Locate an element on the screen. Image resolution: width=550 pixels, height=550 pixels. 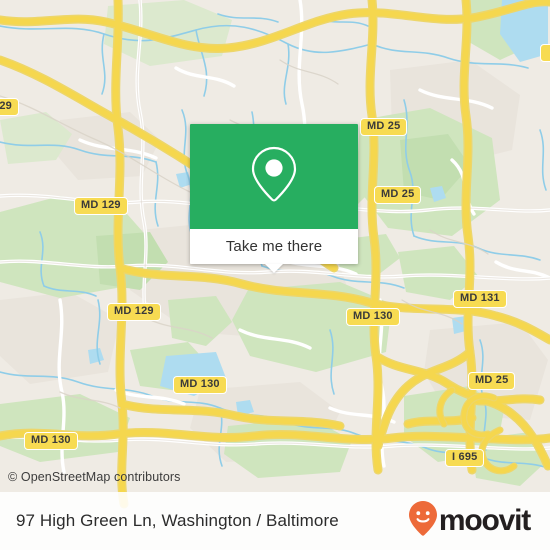
popup-header is located at coordinates (274, 176).